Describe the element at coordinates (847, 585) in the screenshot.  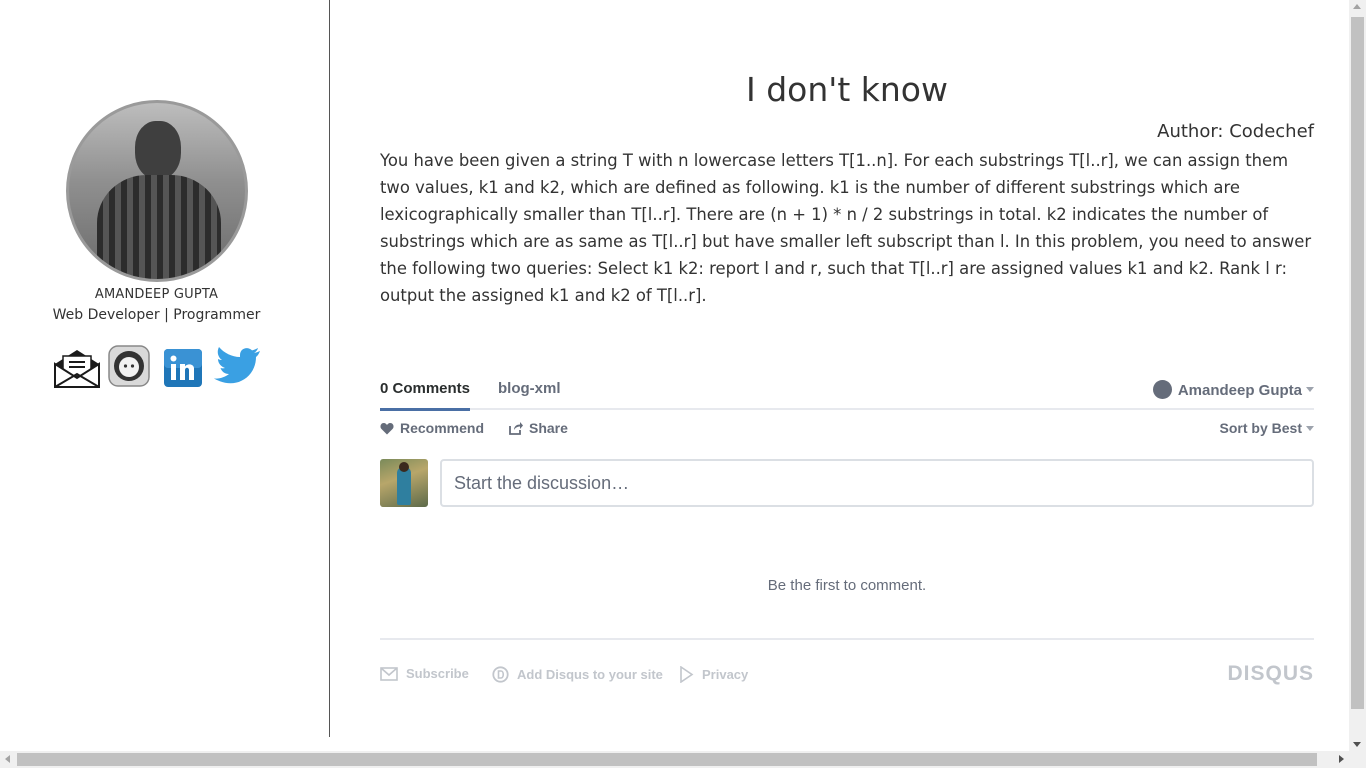
I see `empty-comments-message: Be the first to comment.` at that location.